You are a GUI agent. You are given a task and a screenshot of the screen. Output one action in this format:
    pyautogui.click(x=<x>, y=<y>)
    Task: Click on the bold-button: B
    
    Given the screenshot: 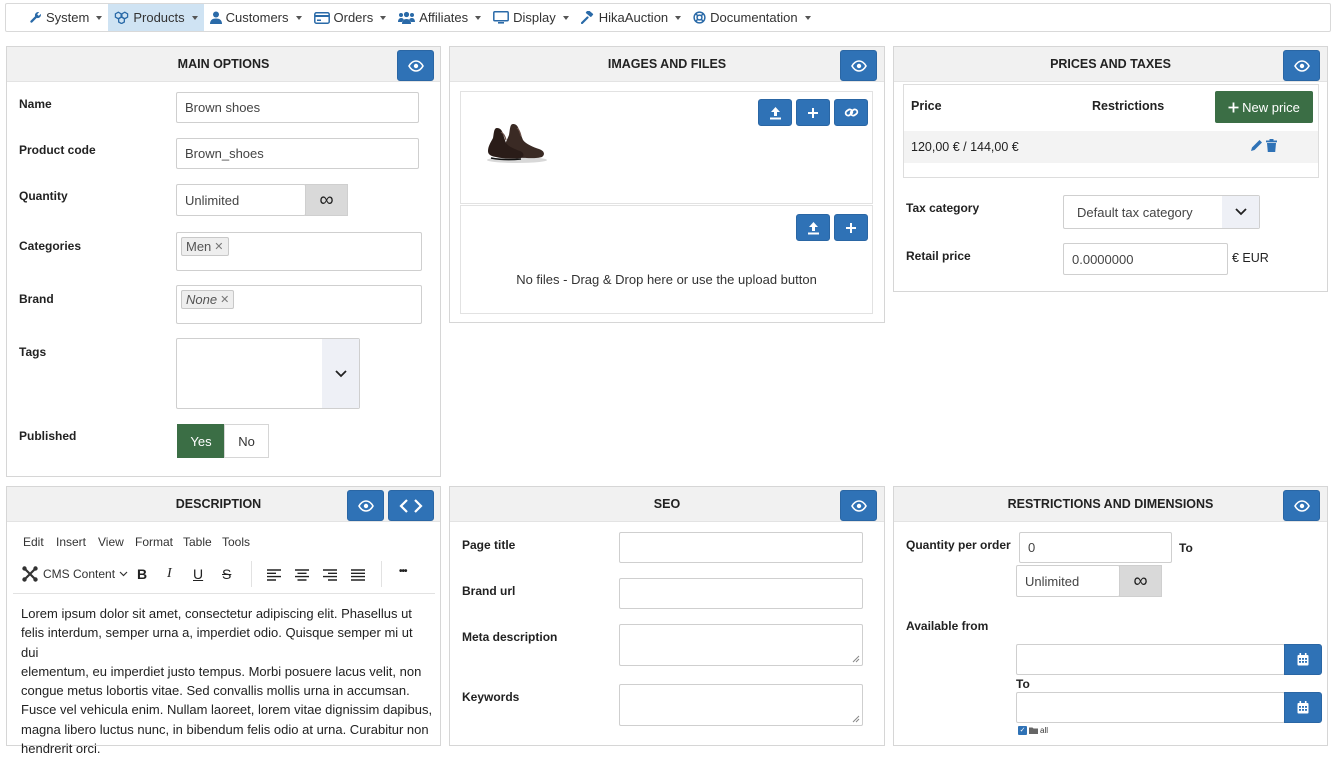 What is the action you would take?
    pyautogui.click(x=142, y=574)
    